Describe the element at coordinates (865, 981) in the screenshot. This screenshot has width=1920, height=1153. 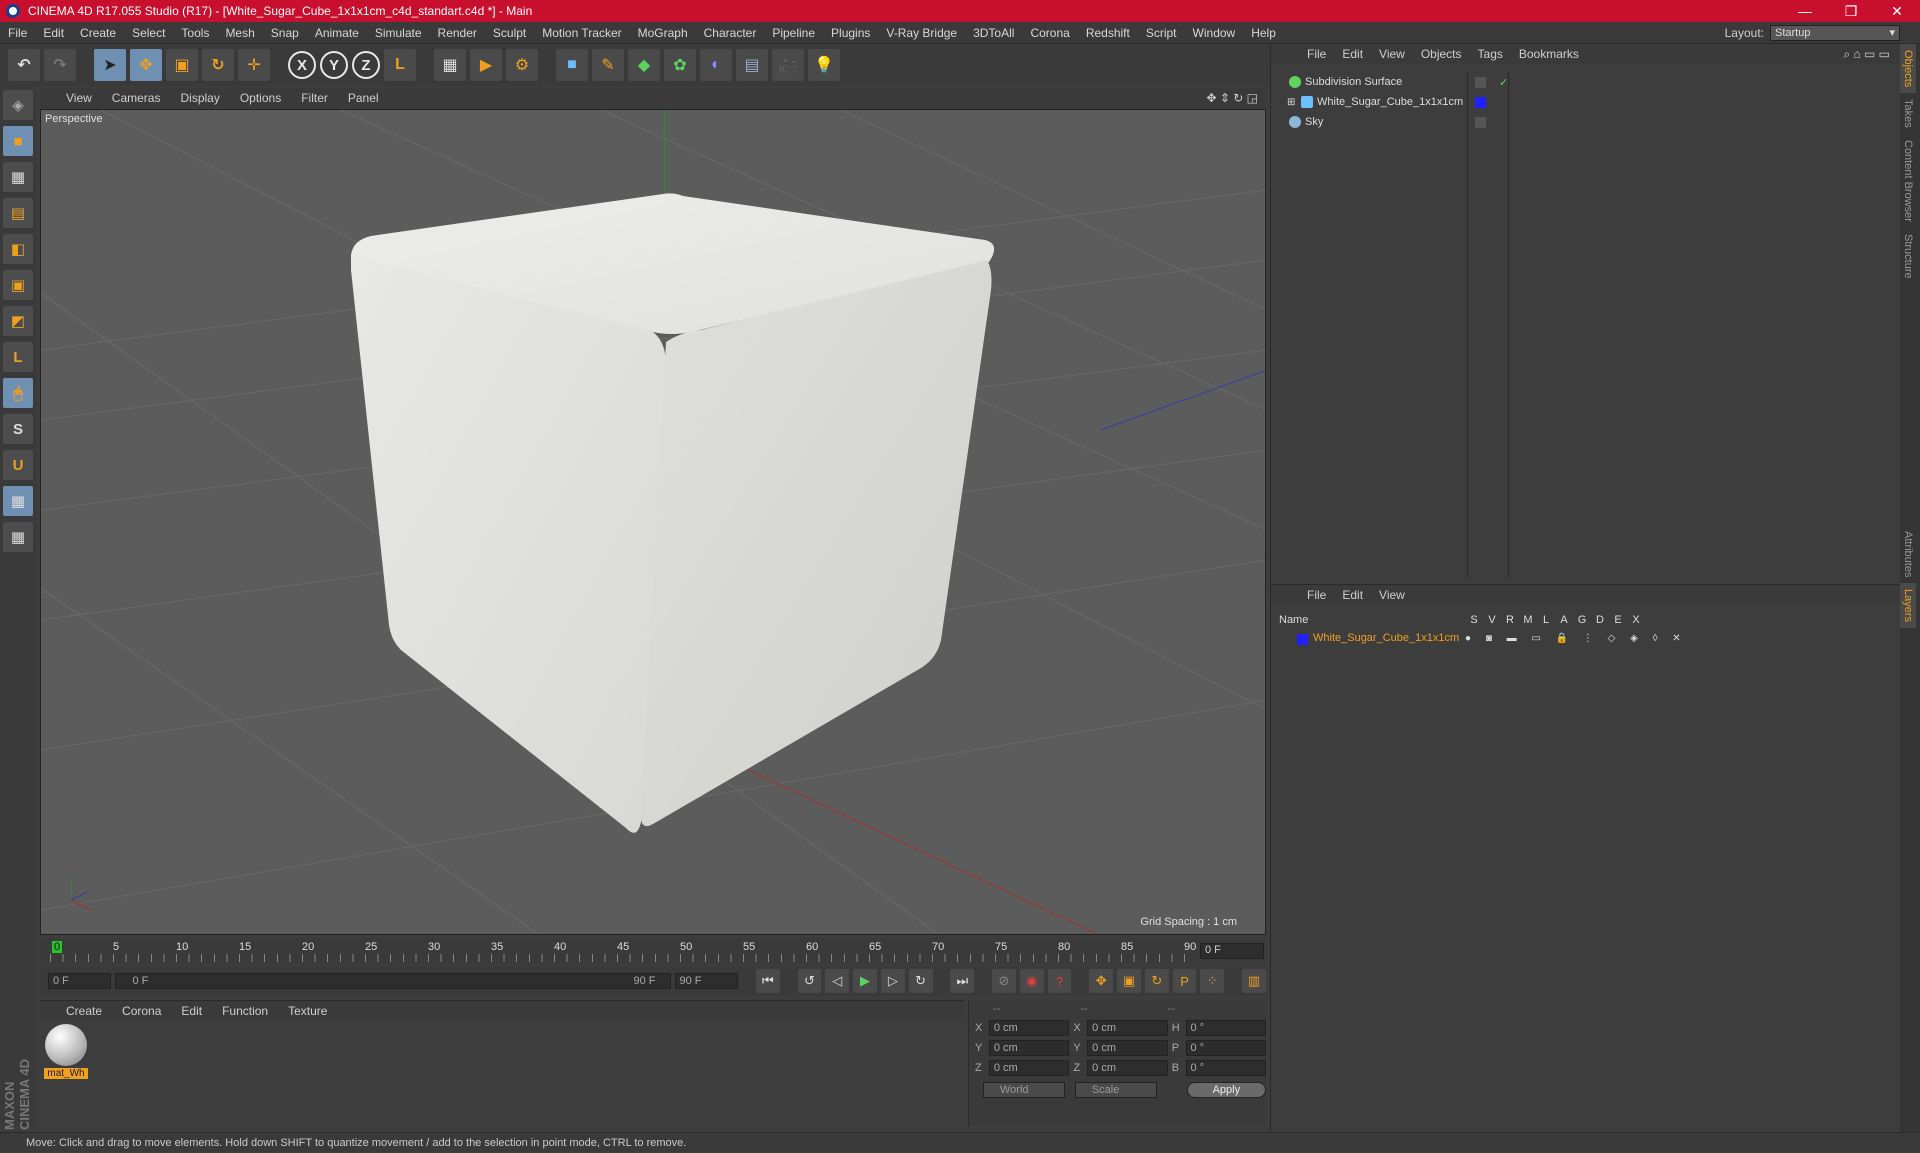
I see `play-icon: ▶` at that location.